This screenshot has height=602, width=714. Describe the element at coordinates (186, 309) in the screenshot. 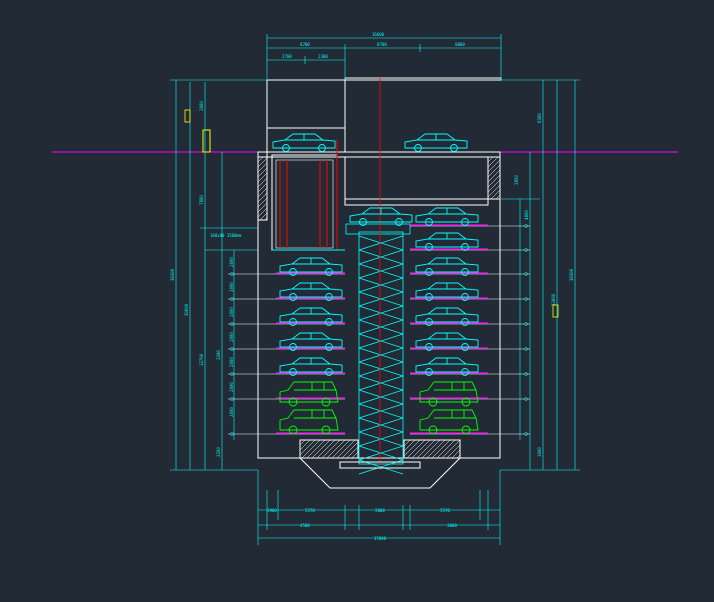

I see `dim-left-inner: 30600` at that location.